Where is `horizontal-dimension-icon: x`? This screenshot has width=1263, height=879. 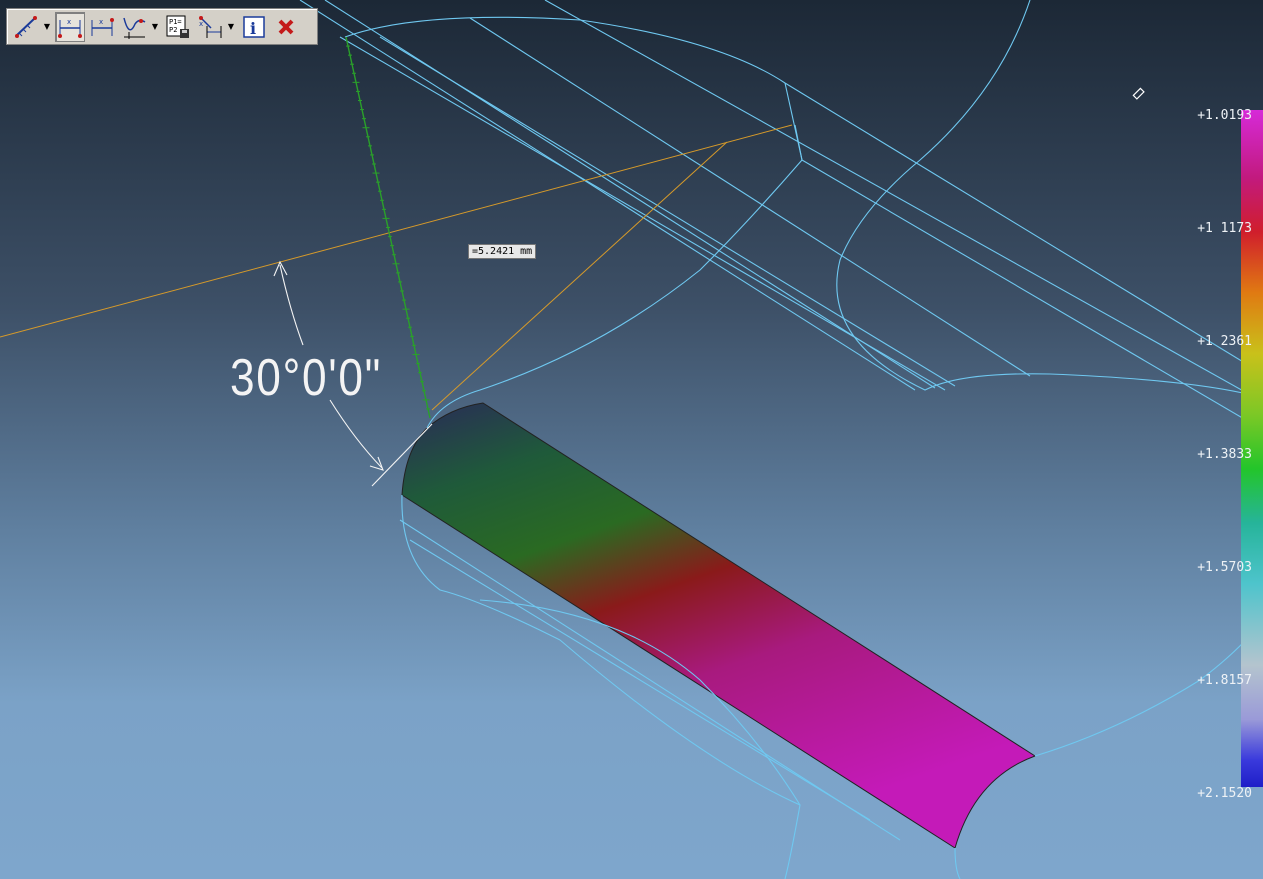
horizontal-dimension-icon: x is located at coordinates (70, 28).